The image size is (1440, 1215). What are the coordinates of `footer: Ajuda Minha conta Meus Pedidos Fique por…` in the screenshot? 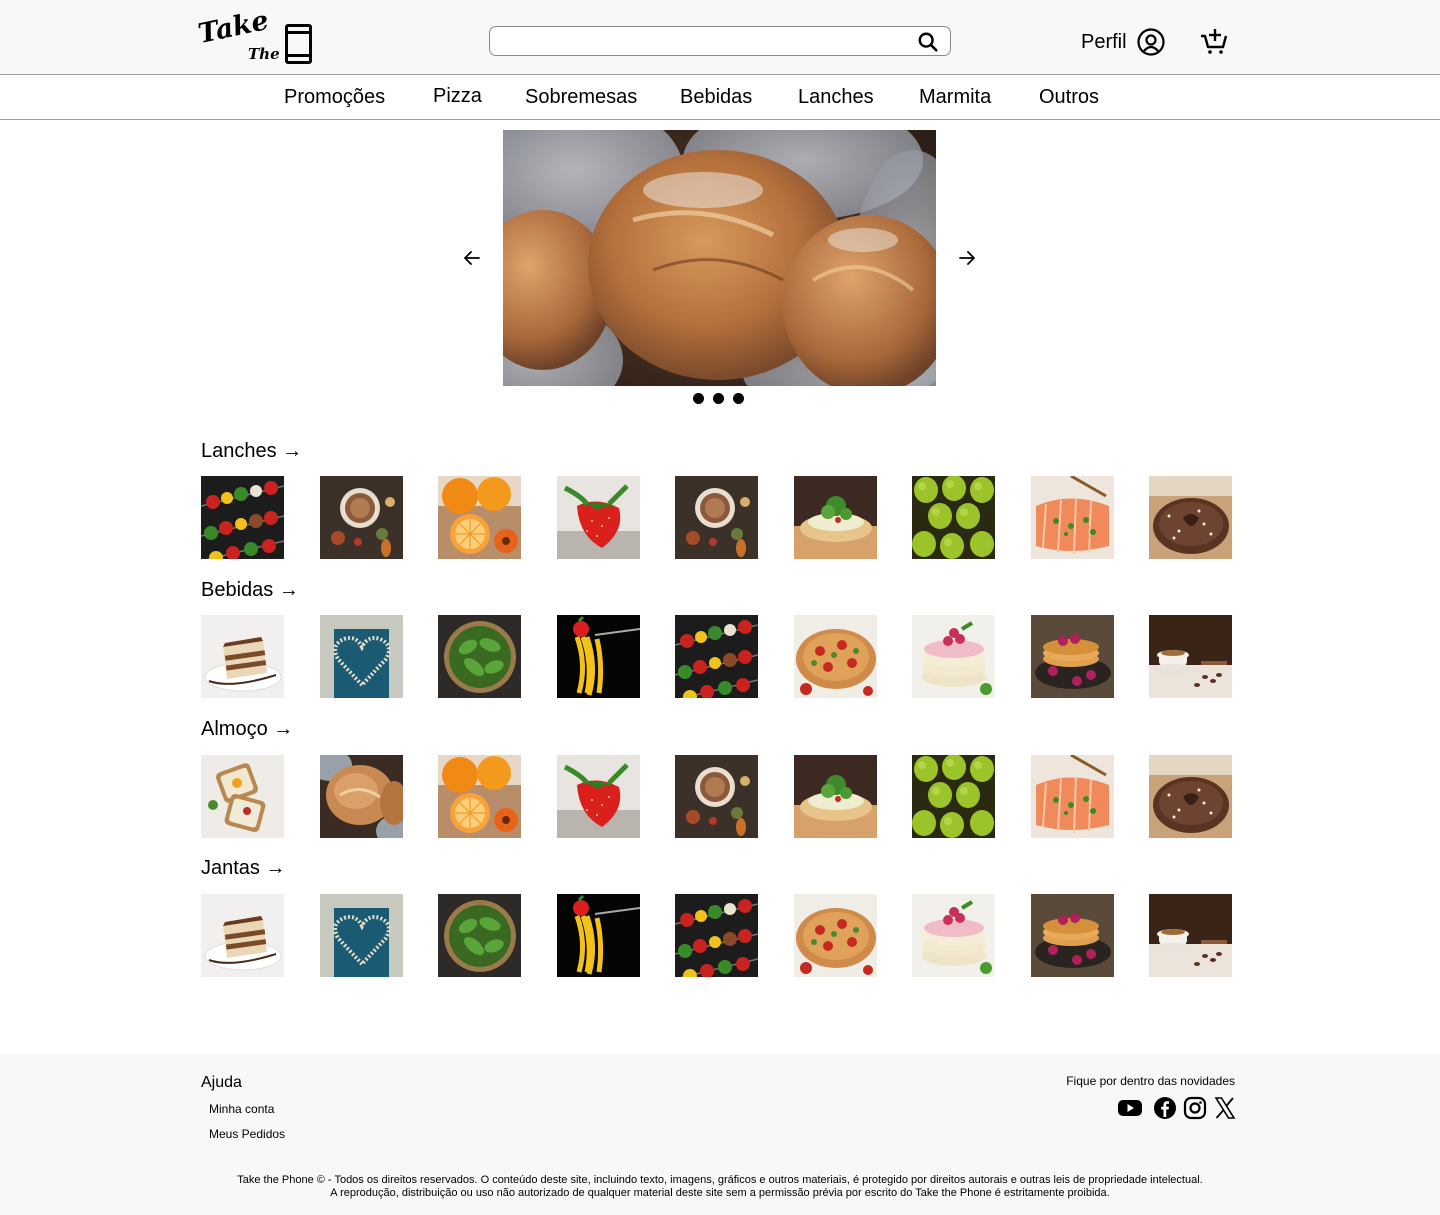 It's located at (720, 1134).